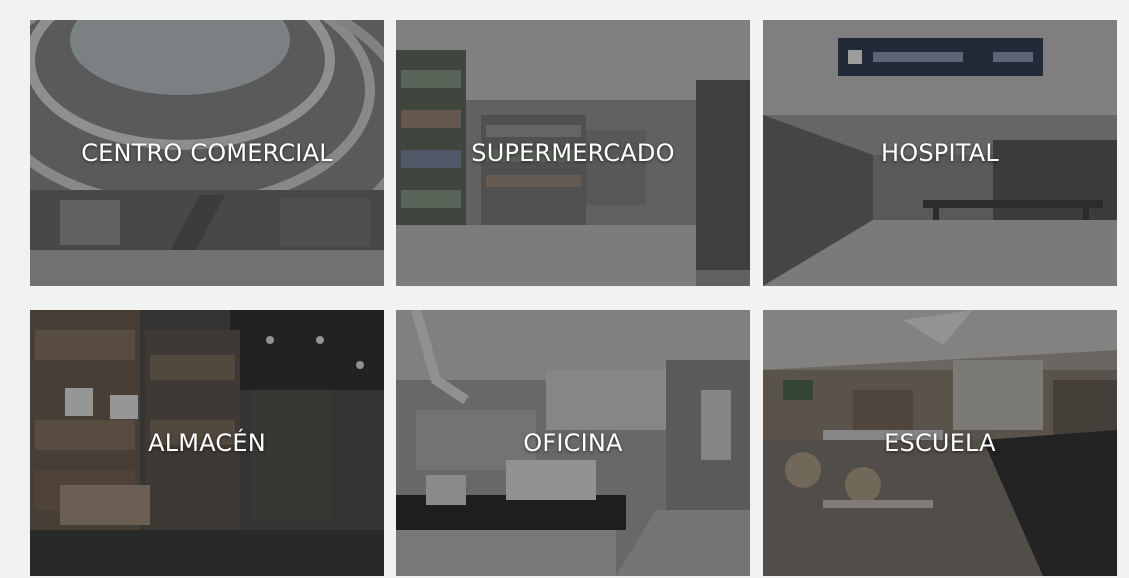 The height and width of the screenshot is (578, 1129). I want to click on tile-centro-comercial: CENTRO COMERCIAL, so click(207, 153).